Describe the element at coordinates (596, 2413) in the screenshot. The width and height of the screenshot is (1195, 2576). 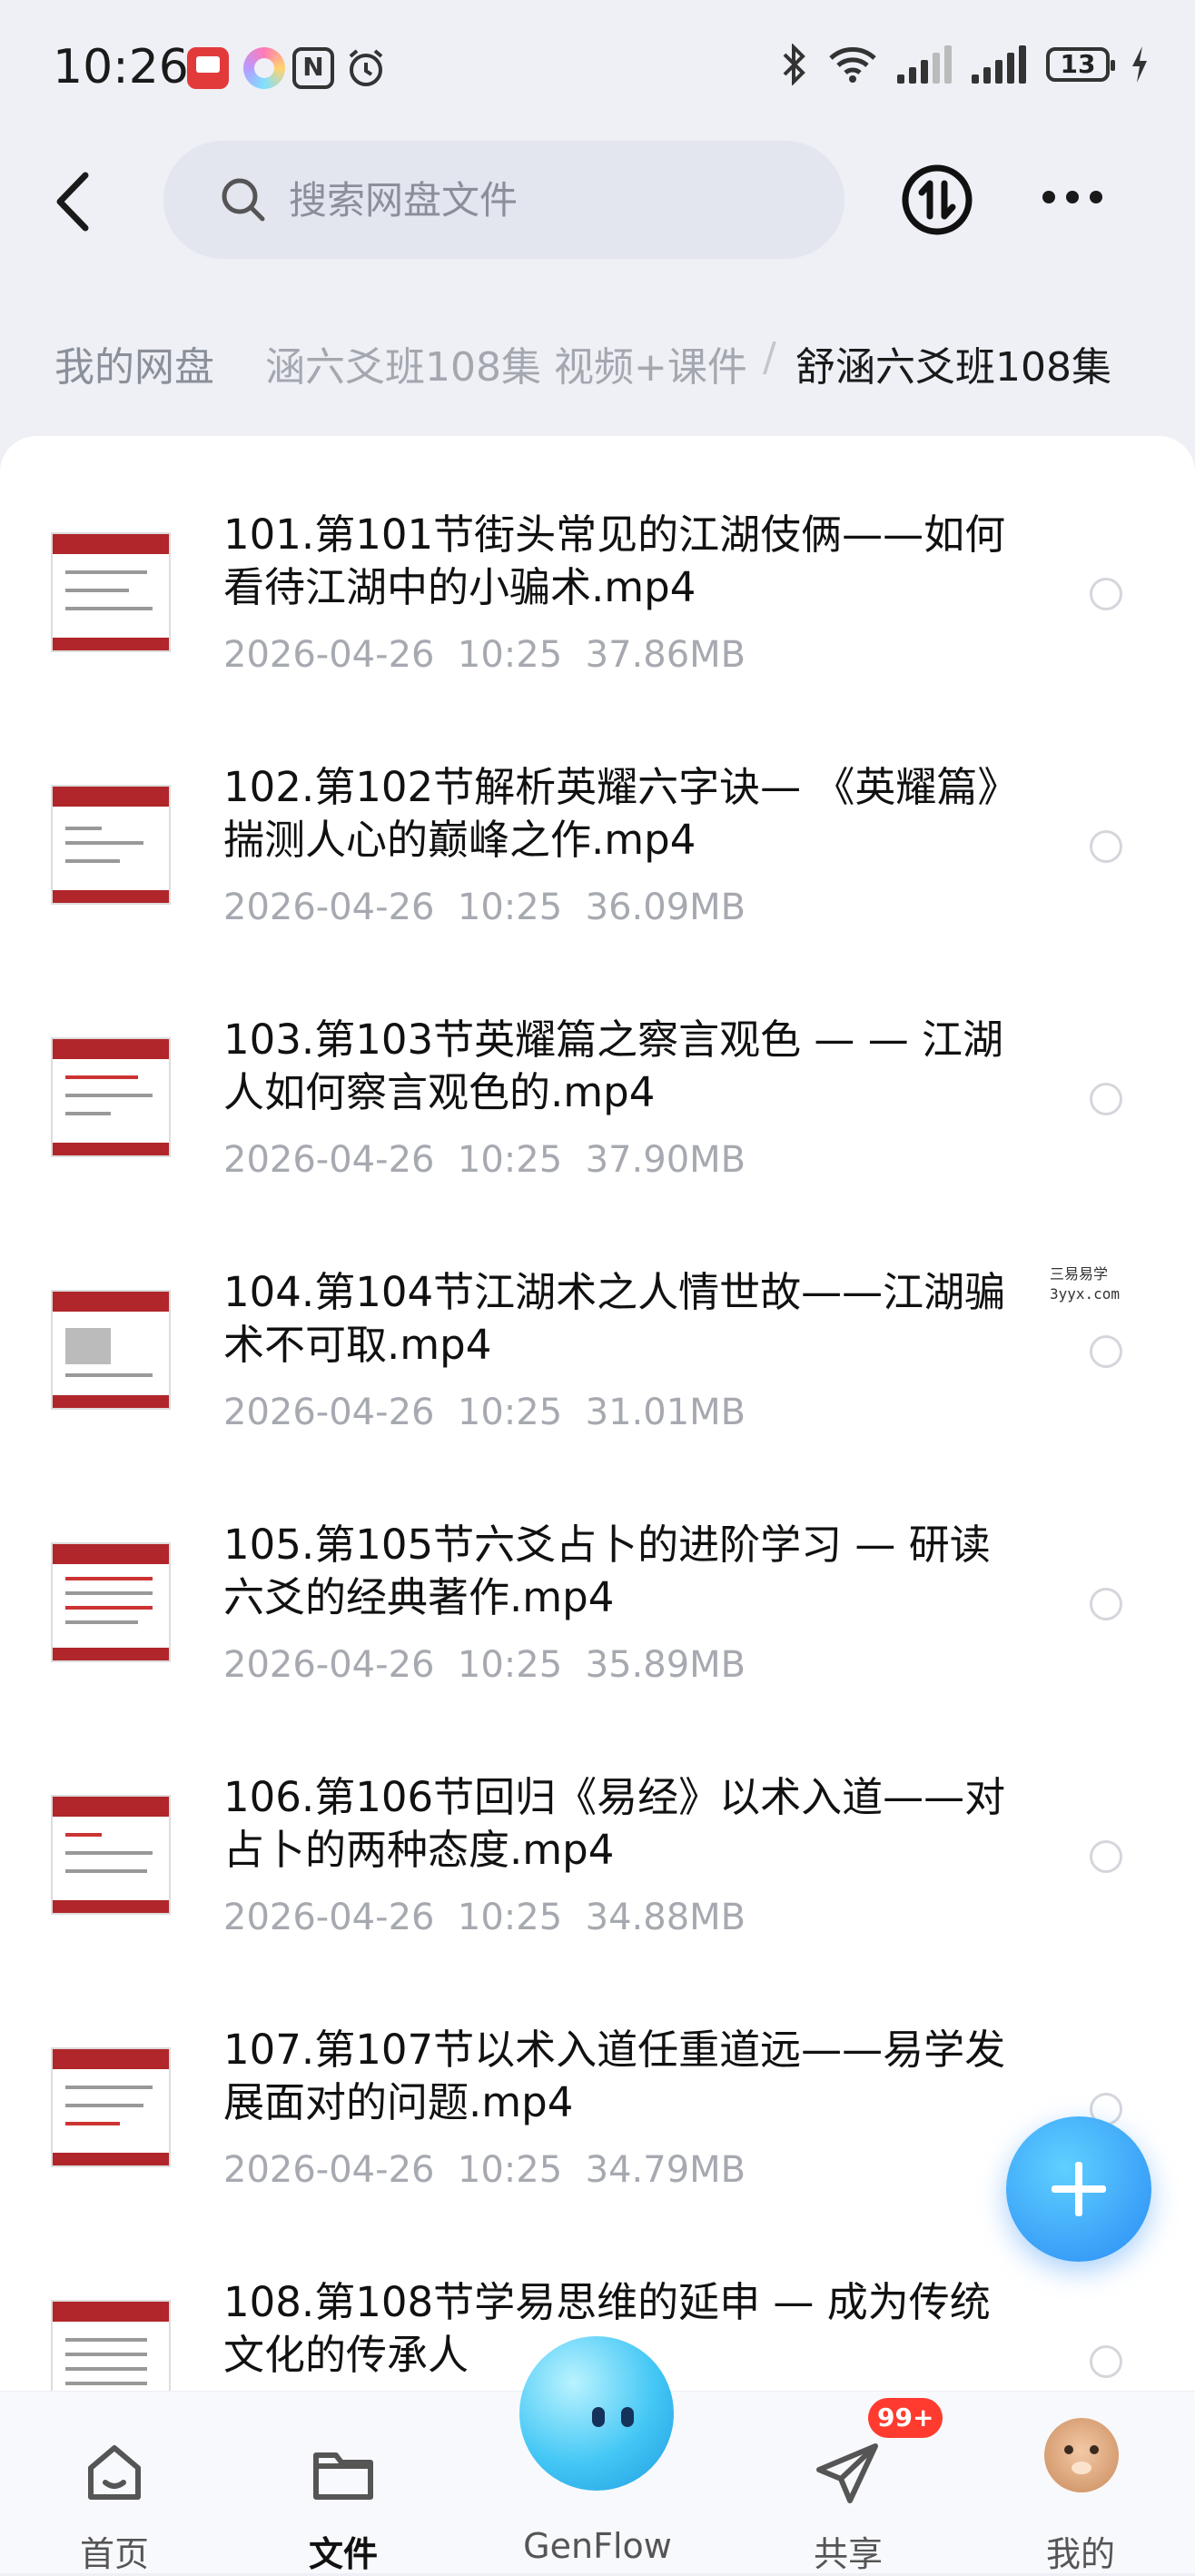
I see `genflow-orb-icon` at that location.